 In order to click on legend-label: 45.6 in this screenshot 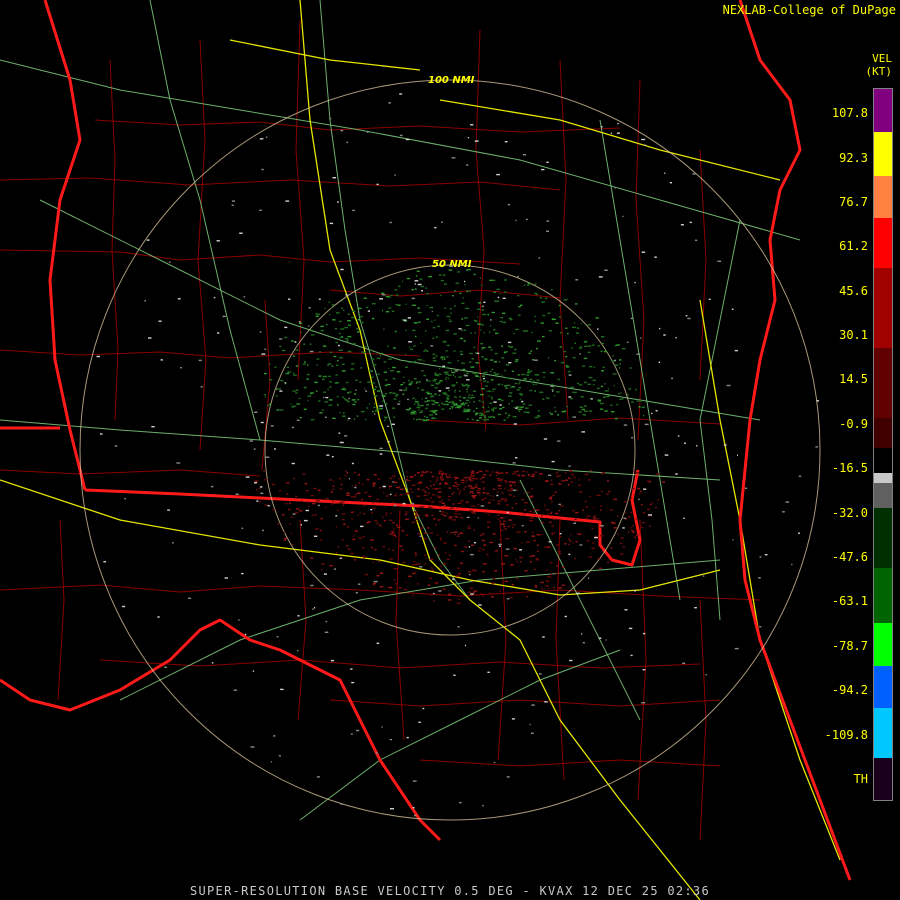, I will do `click(853, 291)`.